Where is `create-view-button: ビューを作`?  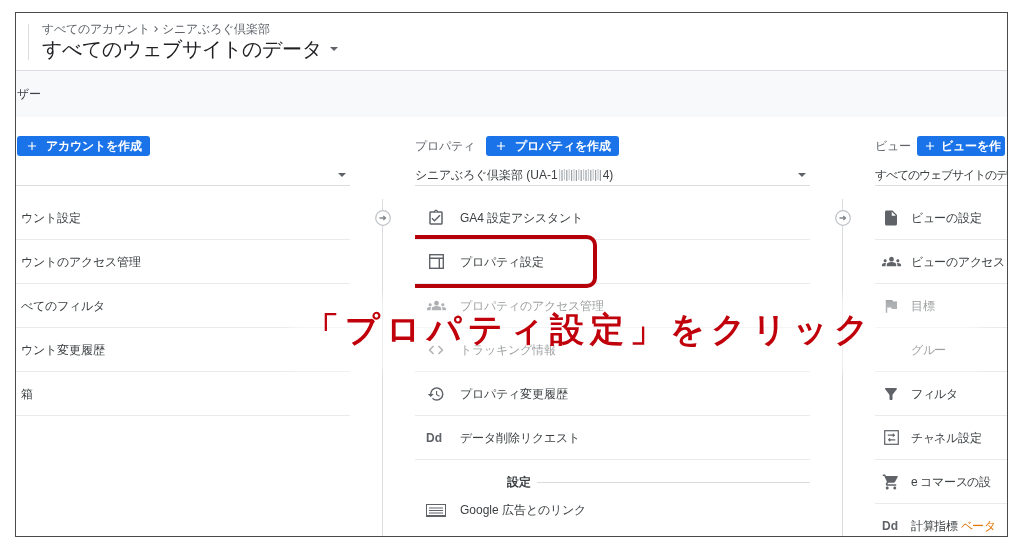 create-view-button: ビューを作 is located at coordinates (961, 146).